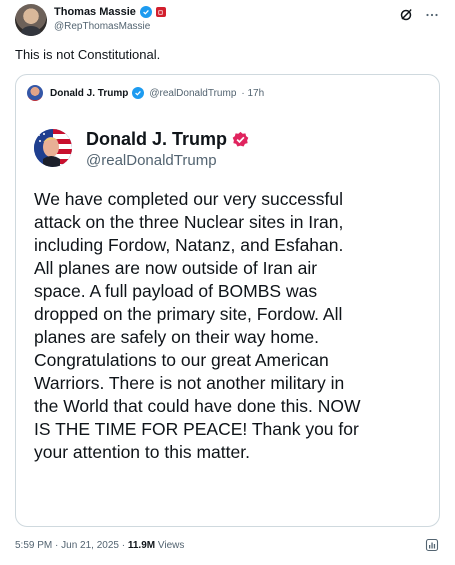 The width and height of the screenshot is (455, 565). Describe the element at coordinates (89, 93) in the screenshot. I see `quoted-author-name: Donald J. Trump` at that location.